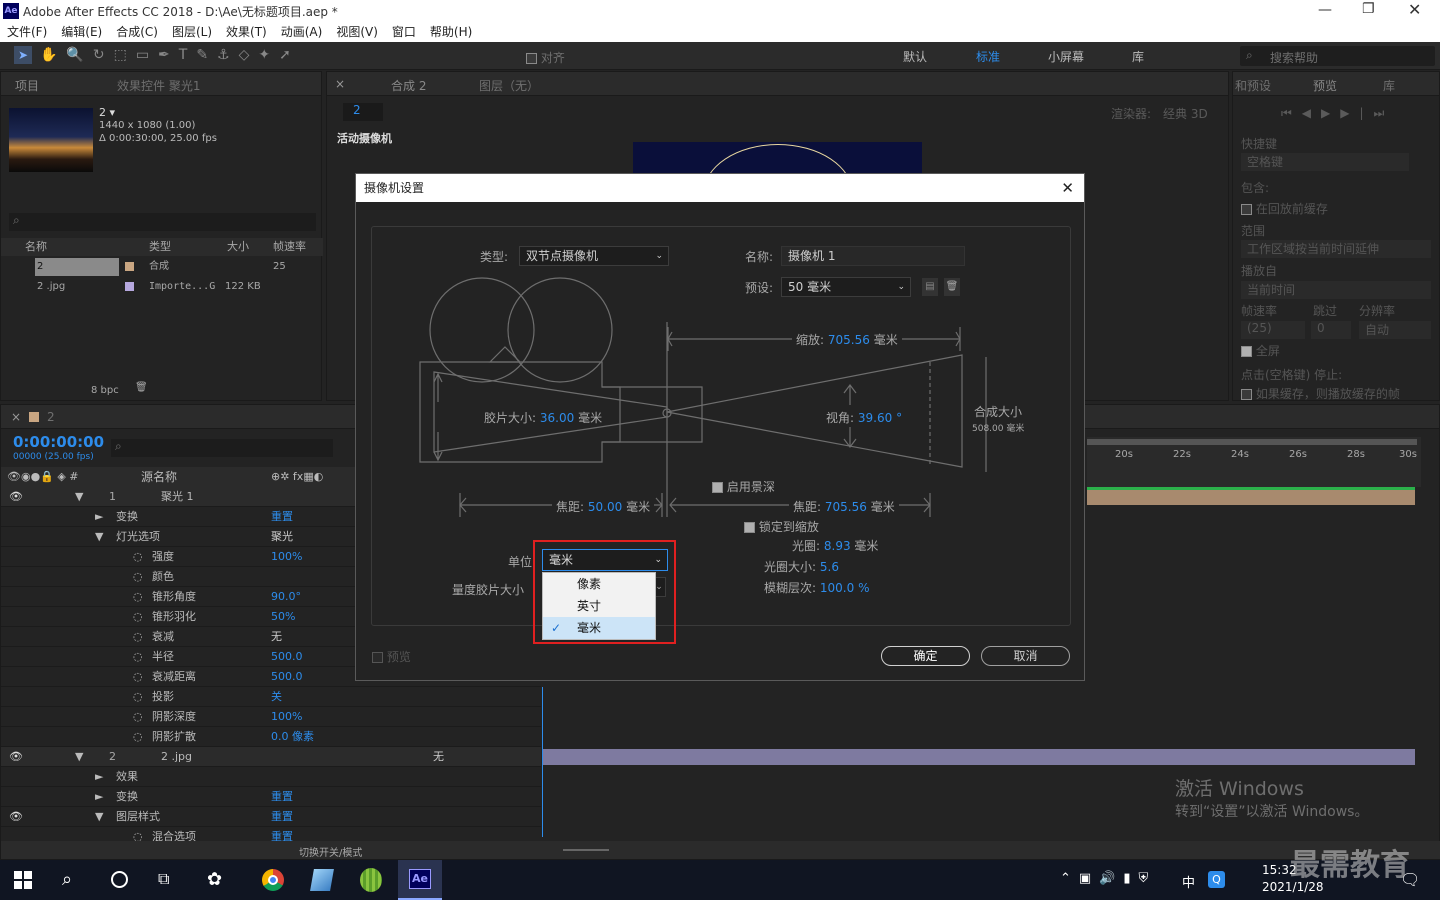 Image resolution: width=1440 pixels, height=900 pixels. I want to click on tab-composition: 合成 2, so click(408, 85).